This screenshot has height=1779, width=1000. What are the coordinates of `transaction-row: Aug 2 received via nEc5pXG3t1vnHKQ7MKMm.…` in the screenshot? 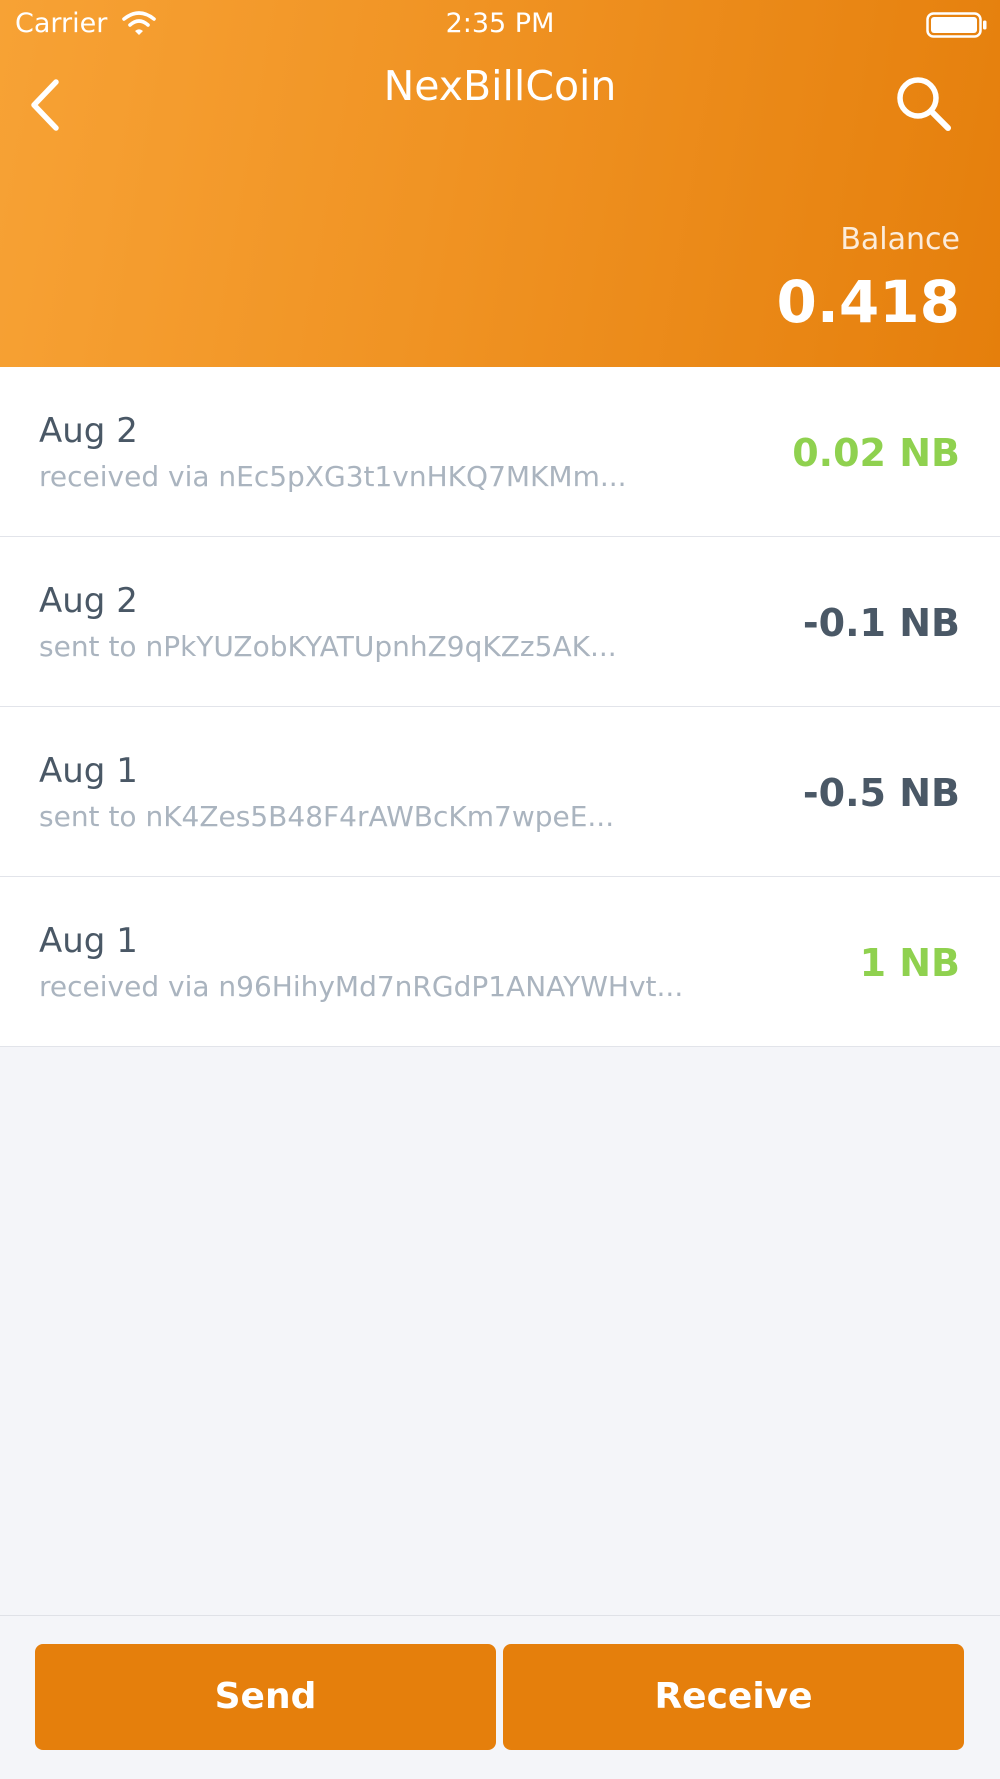 It's located at (500, 452).